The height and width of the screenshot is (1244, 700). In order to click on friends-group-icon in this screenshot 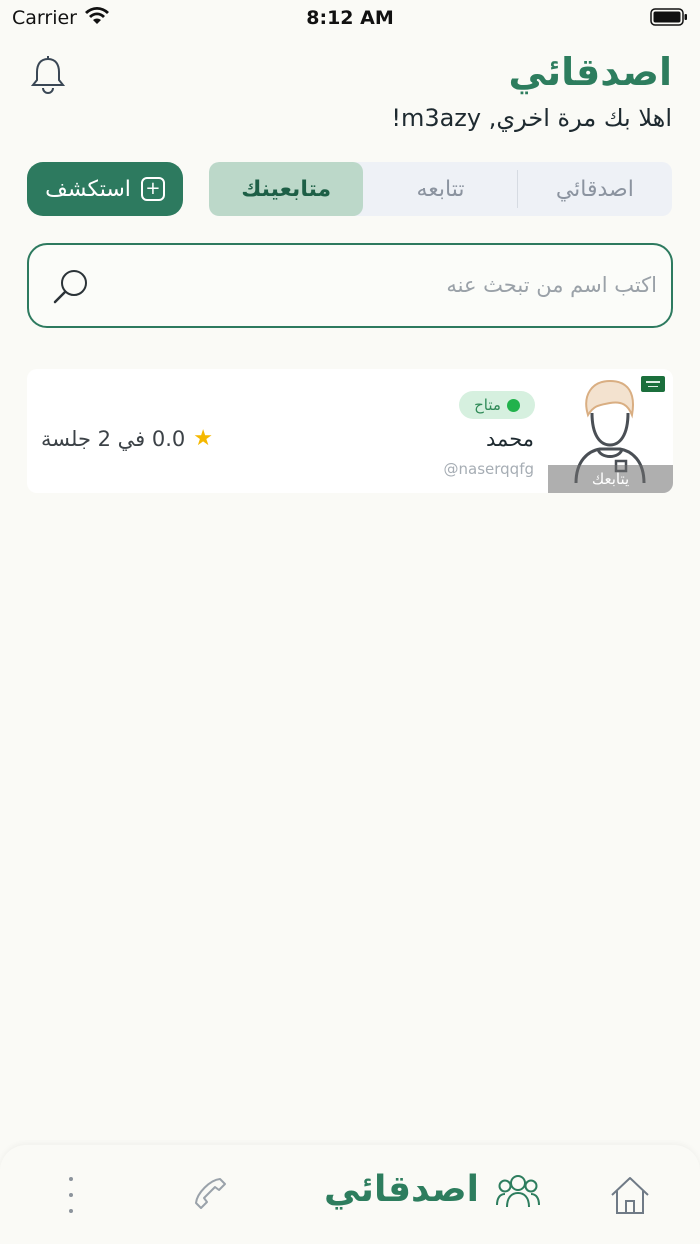, I will do `click(517, 1190)`.